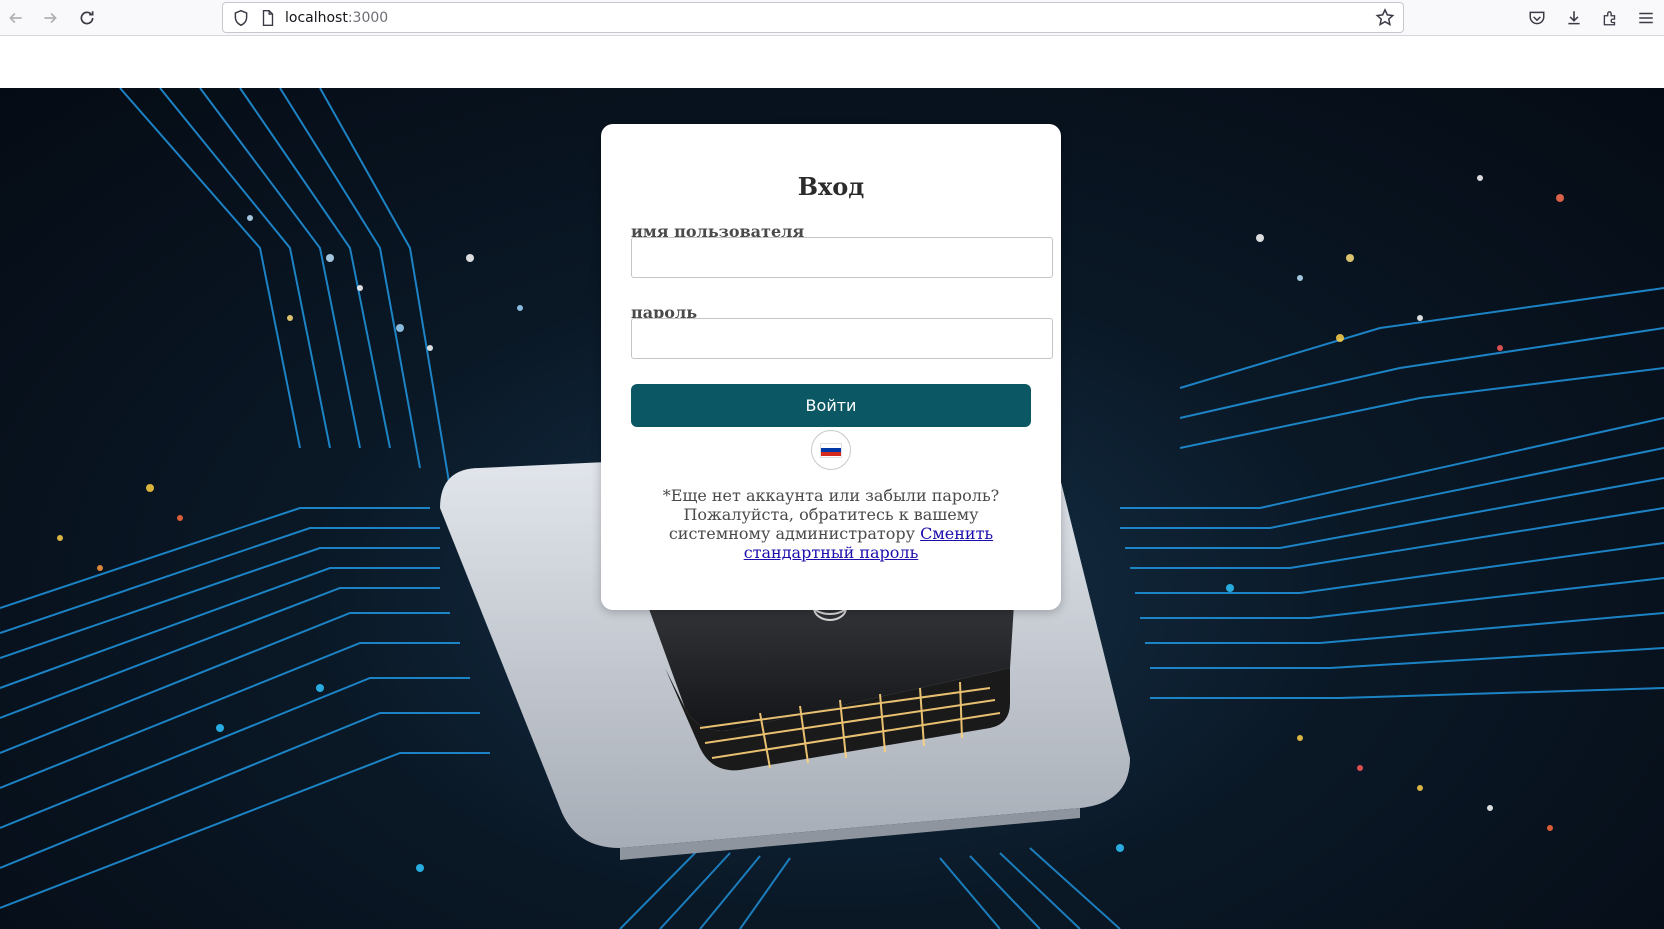 Image resolution: width=1664 pixels, height=929 pixels. What do you see at coordinates (1537, 18) in the screenshot?
I see `pocket-icon` at bounding box center [1537, 18].